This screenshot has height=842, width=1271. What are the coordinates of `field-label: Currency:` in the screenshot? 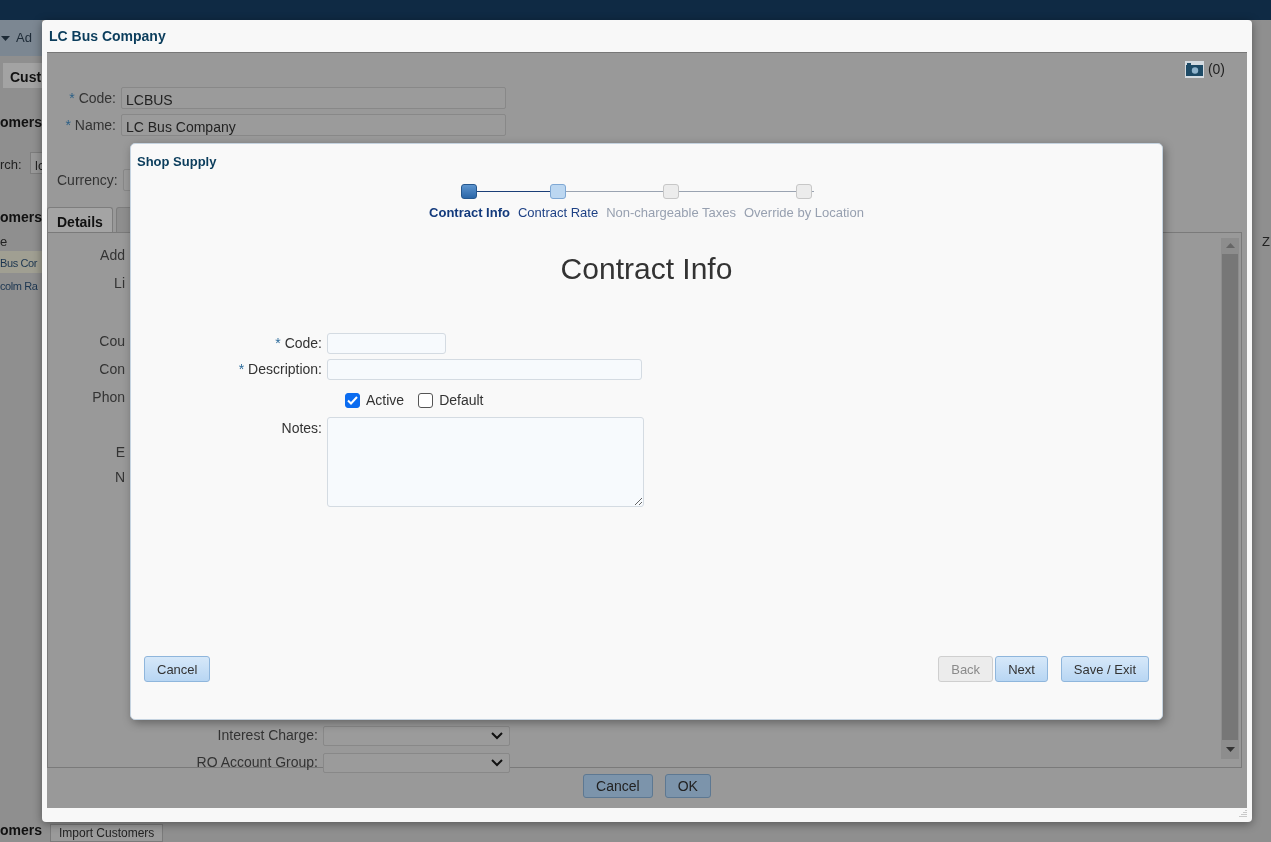 It's located at (87, 180).